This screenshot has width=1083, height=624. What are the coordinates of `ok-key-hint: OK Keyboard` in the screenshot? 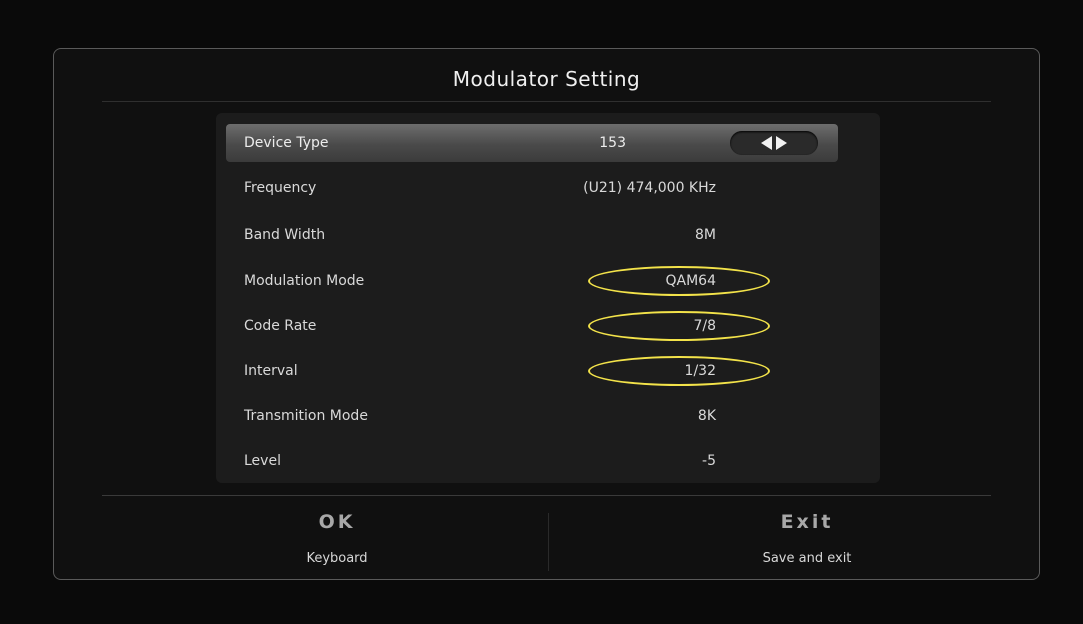 It's located at (337, 538).